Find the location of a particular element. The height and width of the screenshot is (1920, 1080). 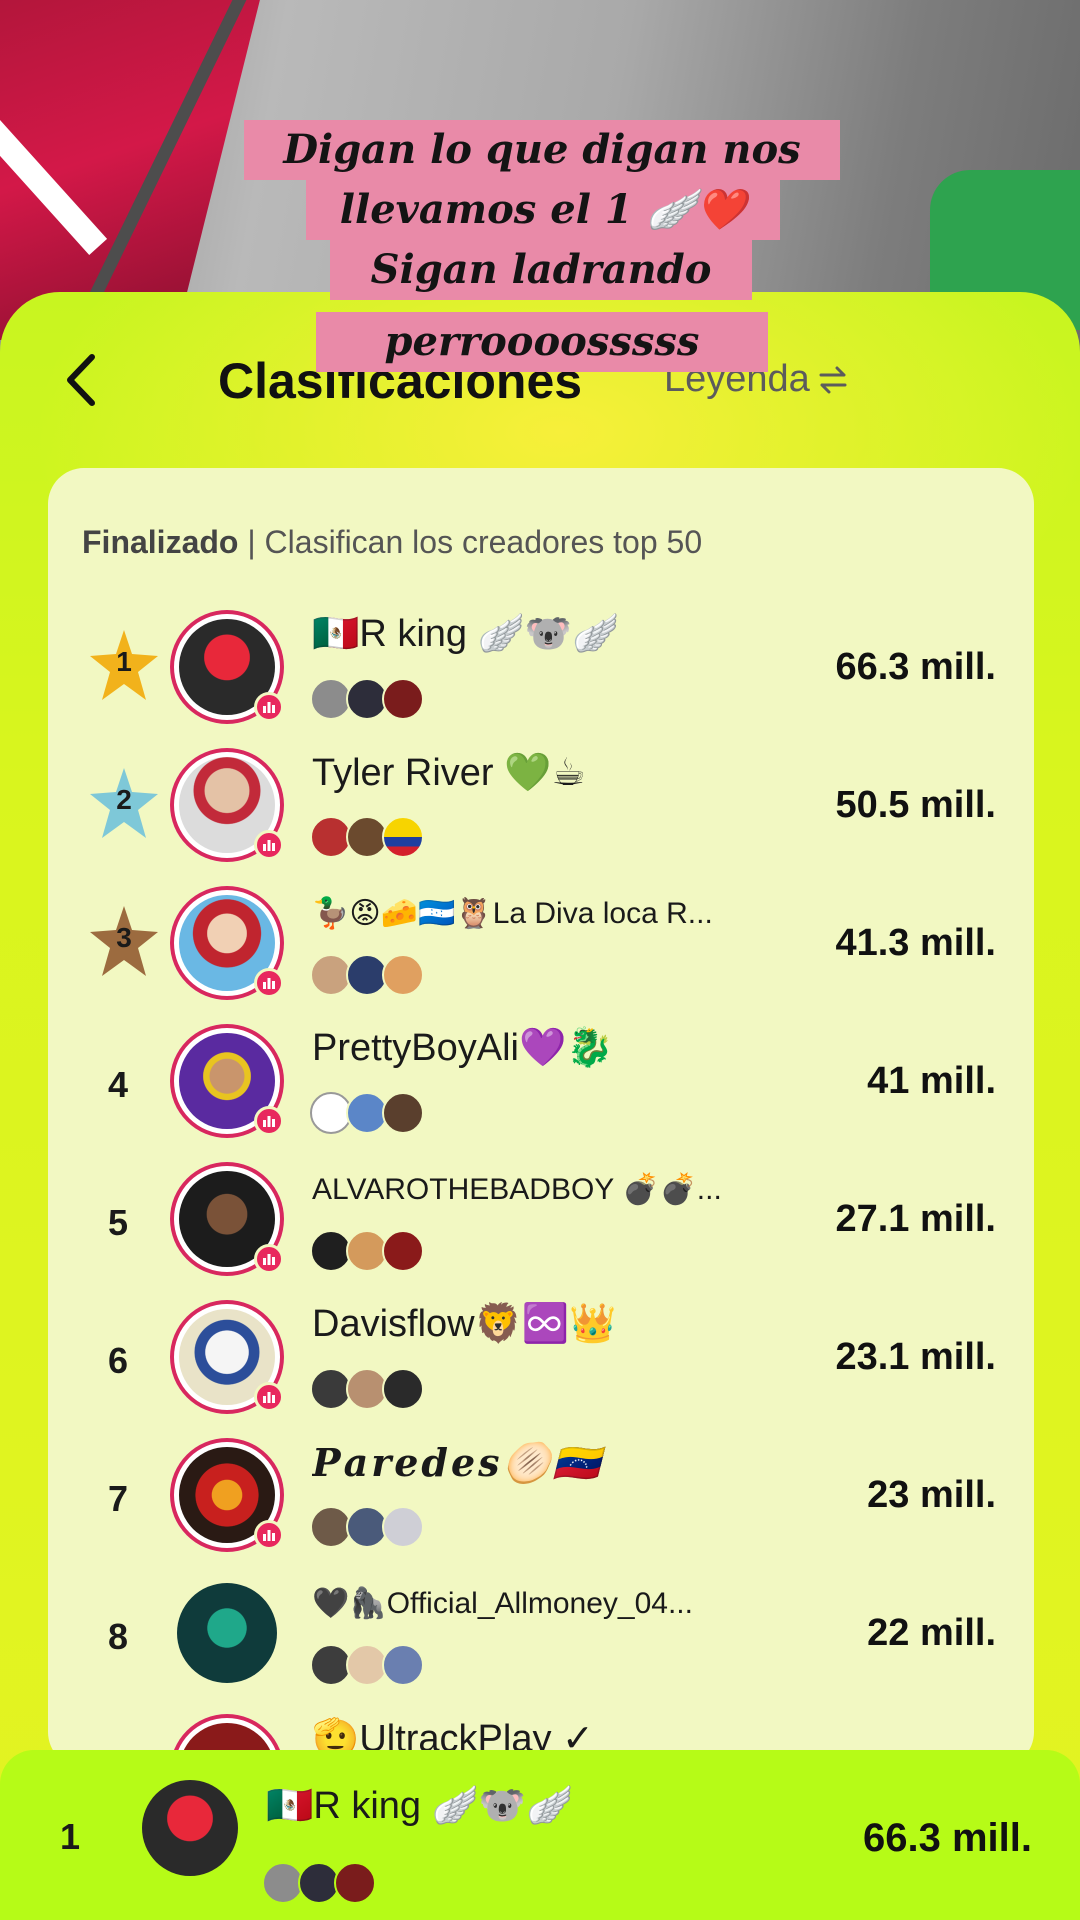

rank-number: 7 is located at coordinates (118, 1498).